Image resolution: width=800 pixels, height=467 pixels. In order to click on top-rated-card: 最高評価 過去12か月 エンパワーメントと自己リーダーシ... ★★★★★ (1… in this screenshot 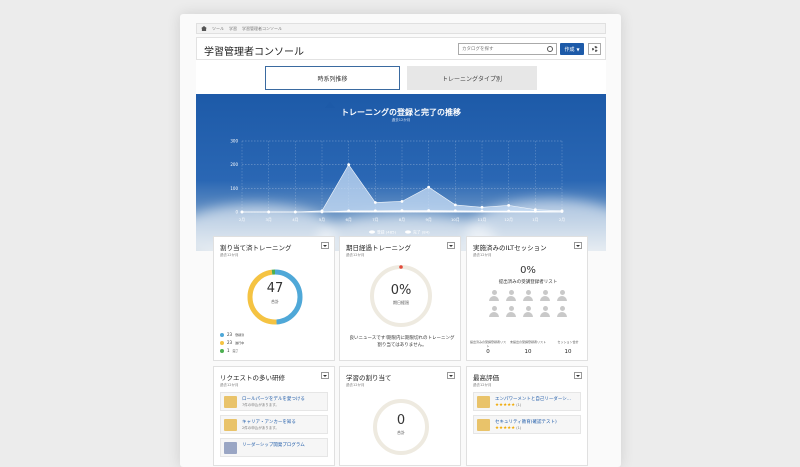, I will do `click(527, 416)`.